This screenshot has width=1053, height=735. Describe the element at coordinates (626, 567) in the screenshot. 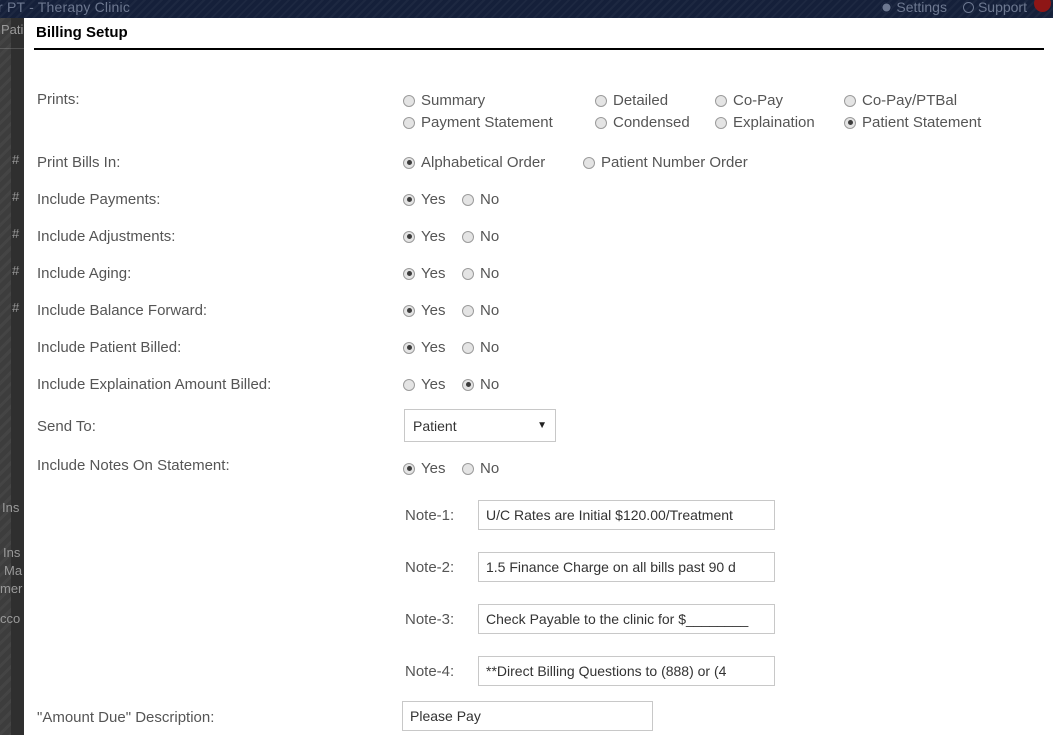

I see `note-2-input` at that location.